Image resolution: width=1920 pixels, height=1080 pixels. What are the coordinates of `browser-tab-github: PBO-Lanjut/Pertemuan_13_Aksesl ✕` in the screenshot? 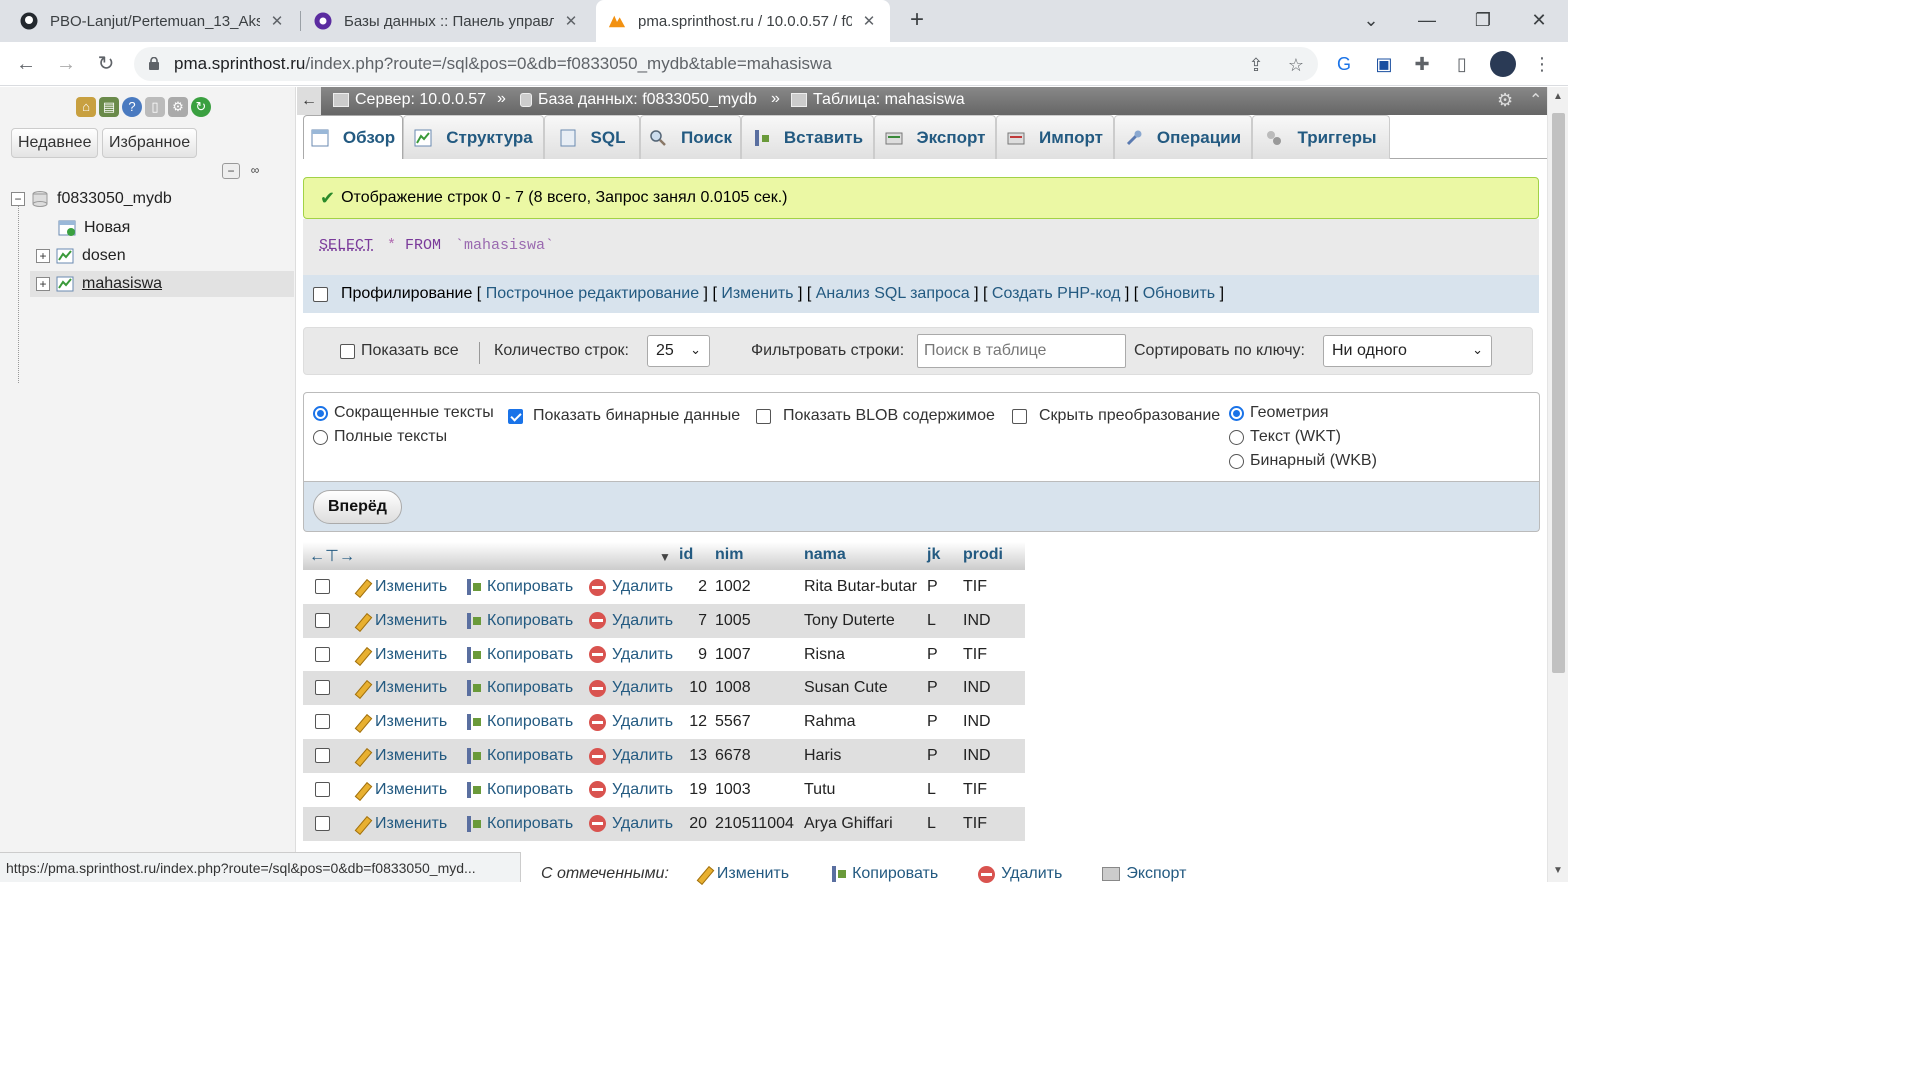 It's located at (153, 21).